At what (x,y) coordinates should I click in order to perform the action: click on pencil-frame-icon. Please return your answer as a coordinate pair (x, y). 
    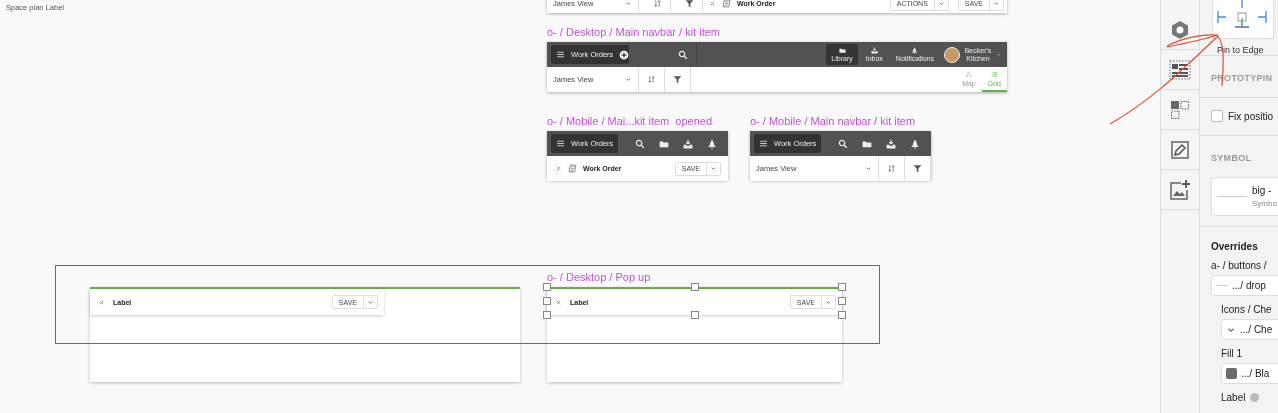
    Looking at the image, I should click on (1180, 149).